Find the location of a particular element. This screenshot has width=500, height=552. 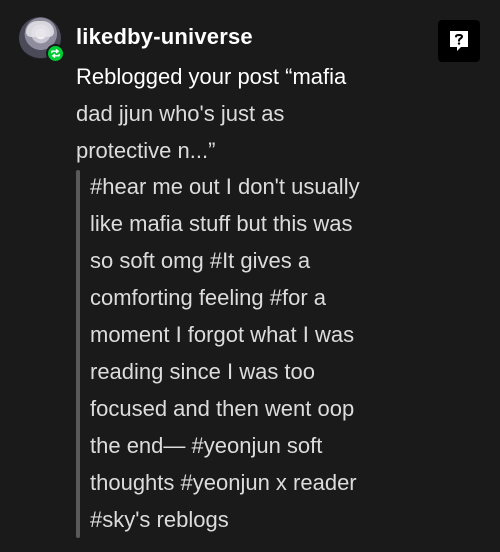

action-line: protective n...” is located at coordinates (146, 150).